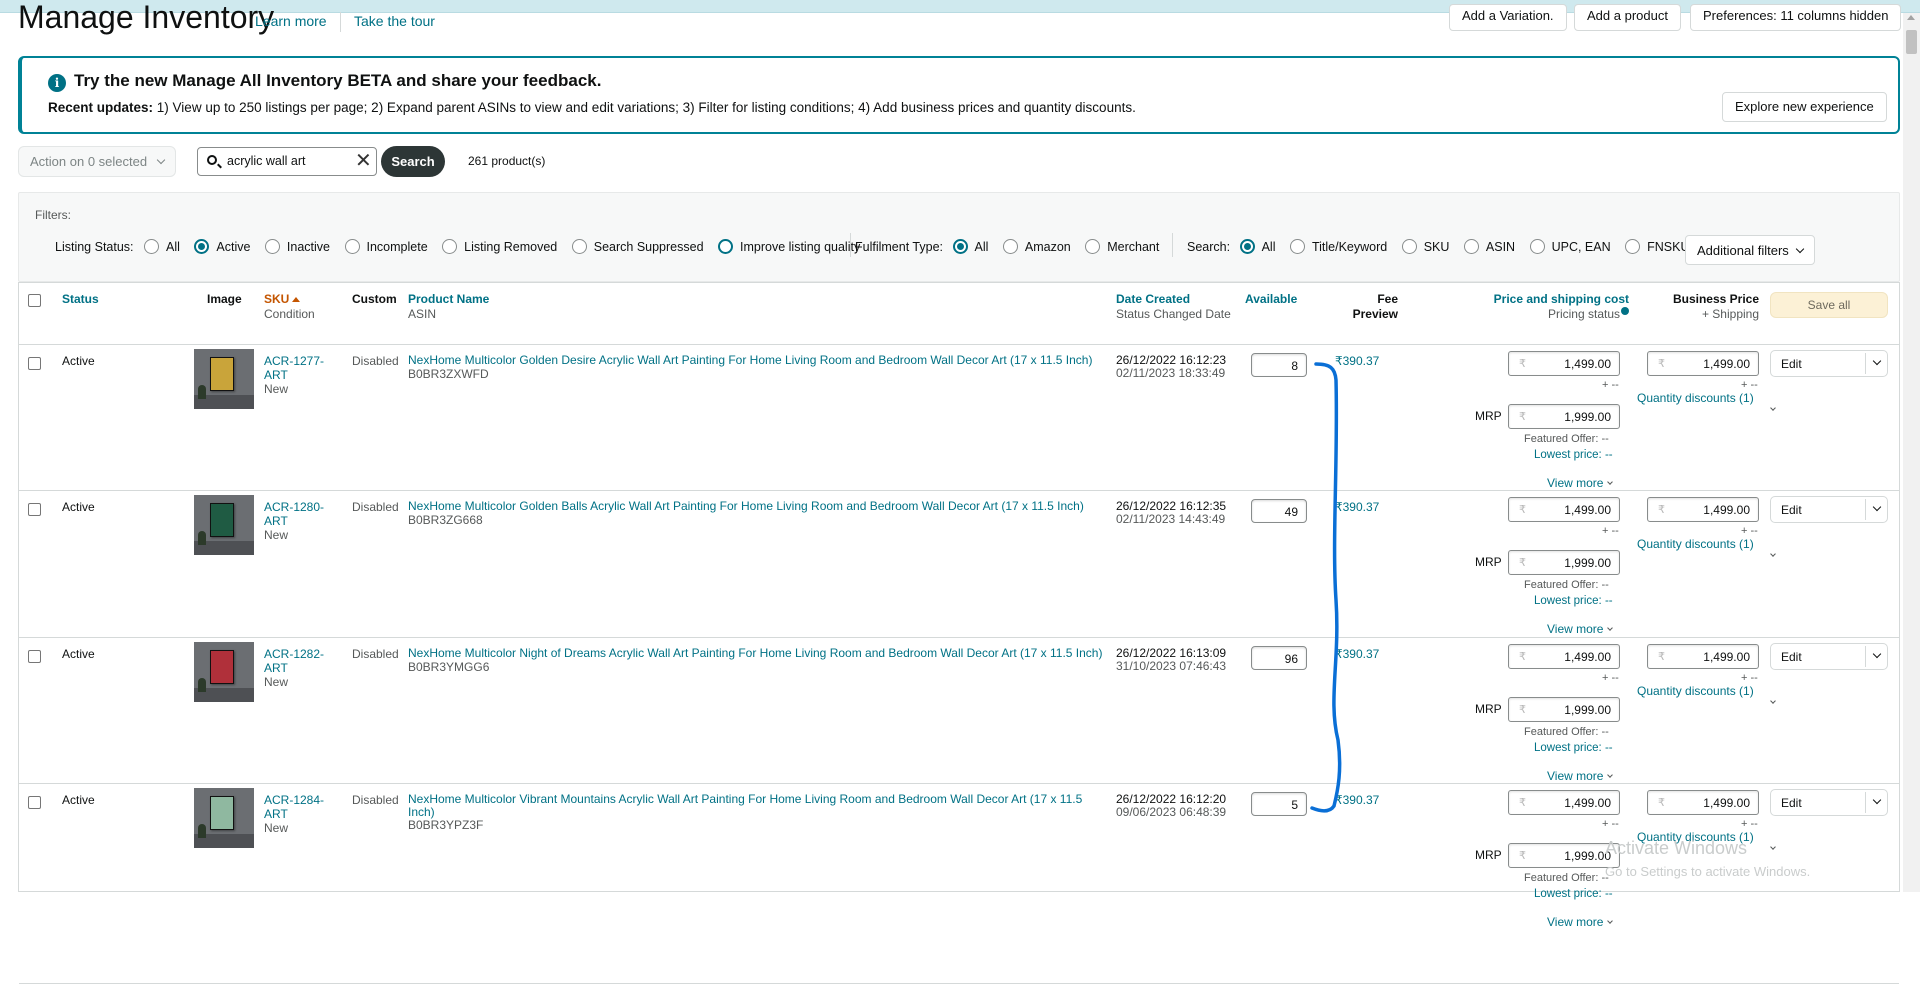 This screenshot has width=1920, height=984. I want to click on take-tour-link: Take the tour, so click(394, 21).